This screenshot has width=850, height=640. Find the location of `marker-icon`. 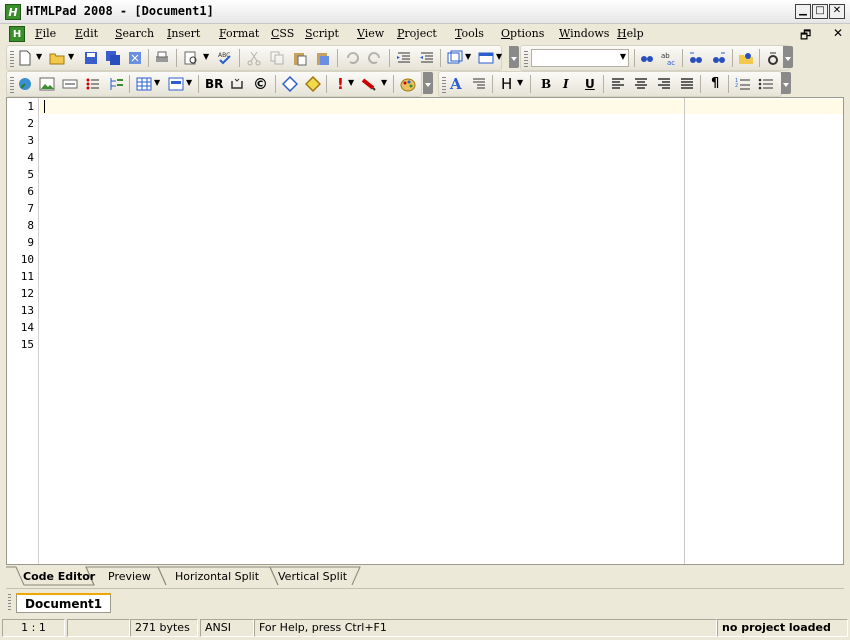

marker-icon is located at coordinates (369, 84).